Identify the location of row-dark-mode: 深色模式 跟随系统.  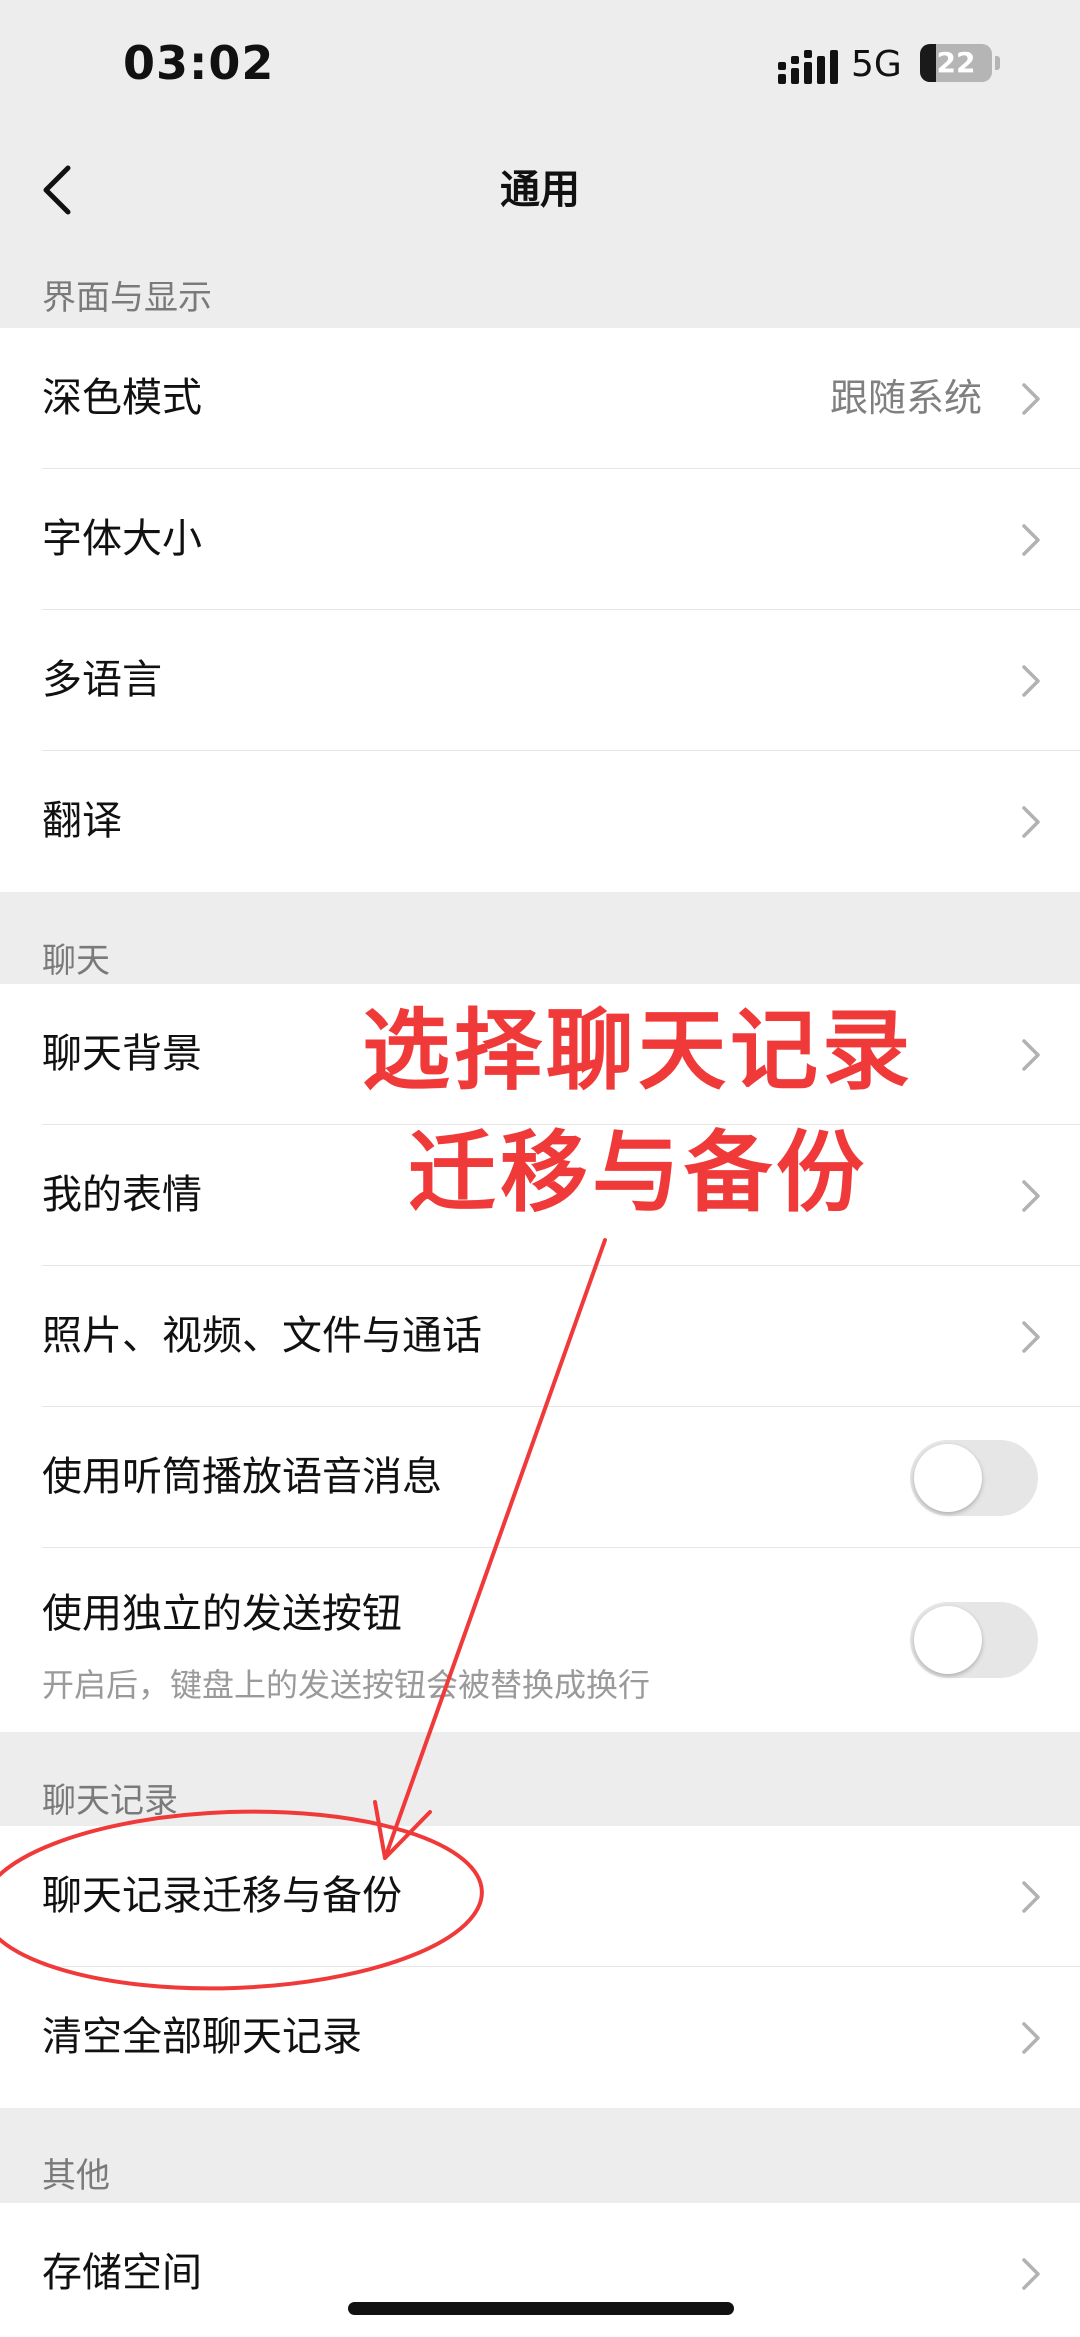
(540, 398).